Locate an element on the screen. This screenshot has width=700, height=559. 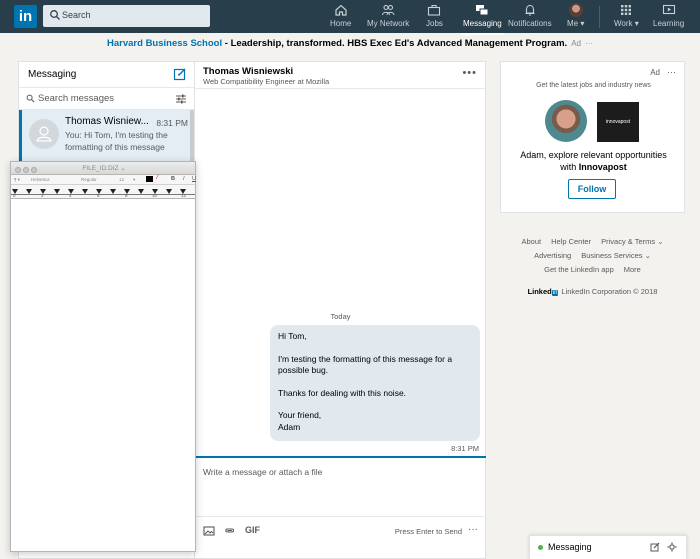
user-photo is located at coordinates (566, 121).